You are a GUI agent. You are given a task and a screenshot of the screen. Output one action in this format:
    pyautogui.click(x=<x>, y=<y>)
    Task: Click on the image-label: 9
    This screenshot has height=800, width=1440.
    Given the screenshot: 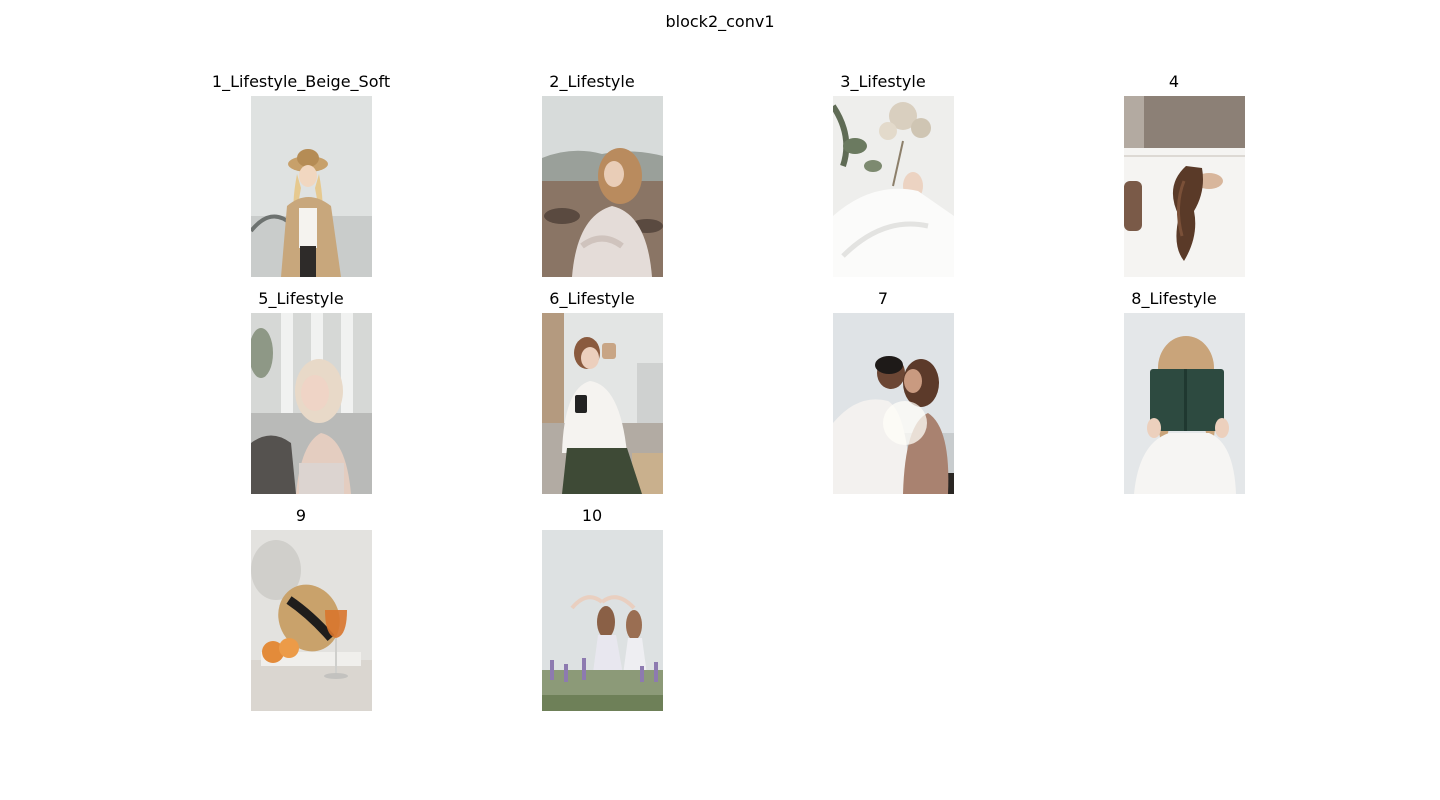 What is the action you would take?
    pyautogui.click(x=301, y=515)
    